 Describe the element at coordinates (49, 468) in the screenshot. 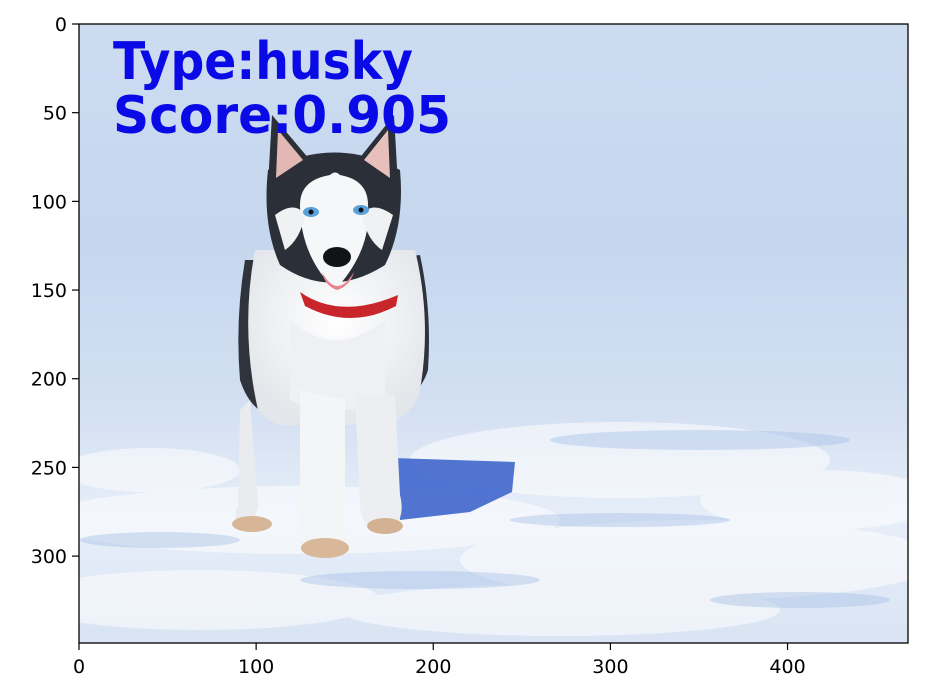

I see `y-tick-label: 250` at that location.